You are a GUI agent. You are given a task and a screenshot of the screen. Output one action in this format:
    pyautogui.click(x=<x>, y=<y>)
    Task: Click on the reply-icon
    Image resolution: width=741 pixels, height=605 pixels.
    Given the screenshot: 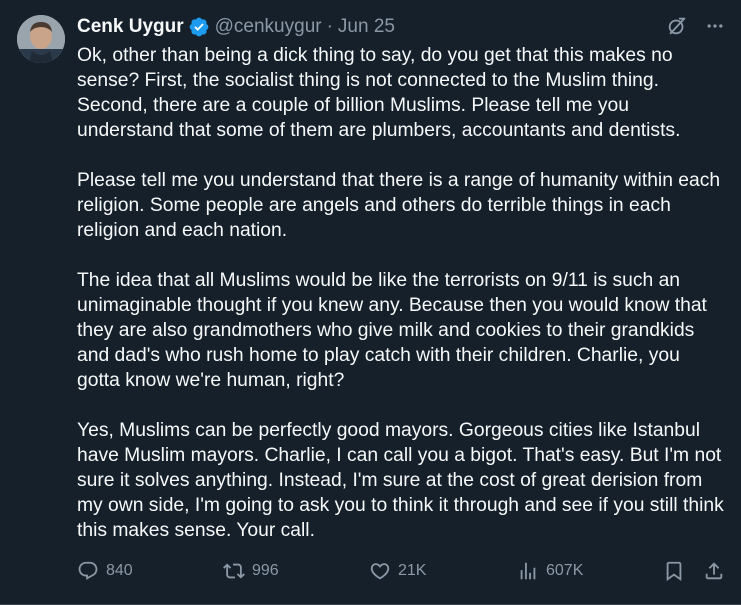 What is the action you would take?
    pyautogui.click(x=88, y=571)
    